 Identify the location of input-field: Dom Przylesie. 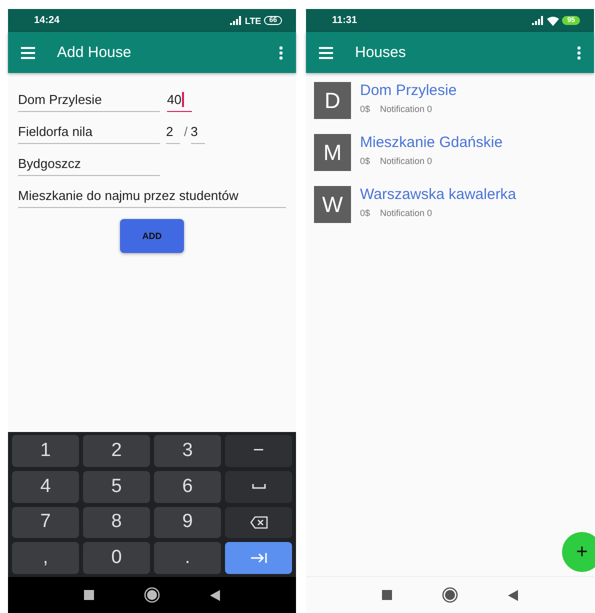
(89, 100).